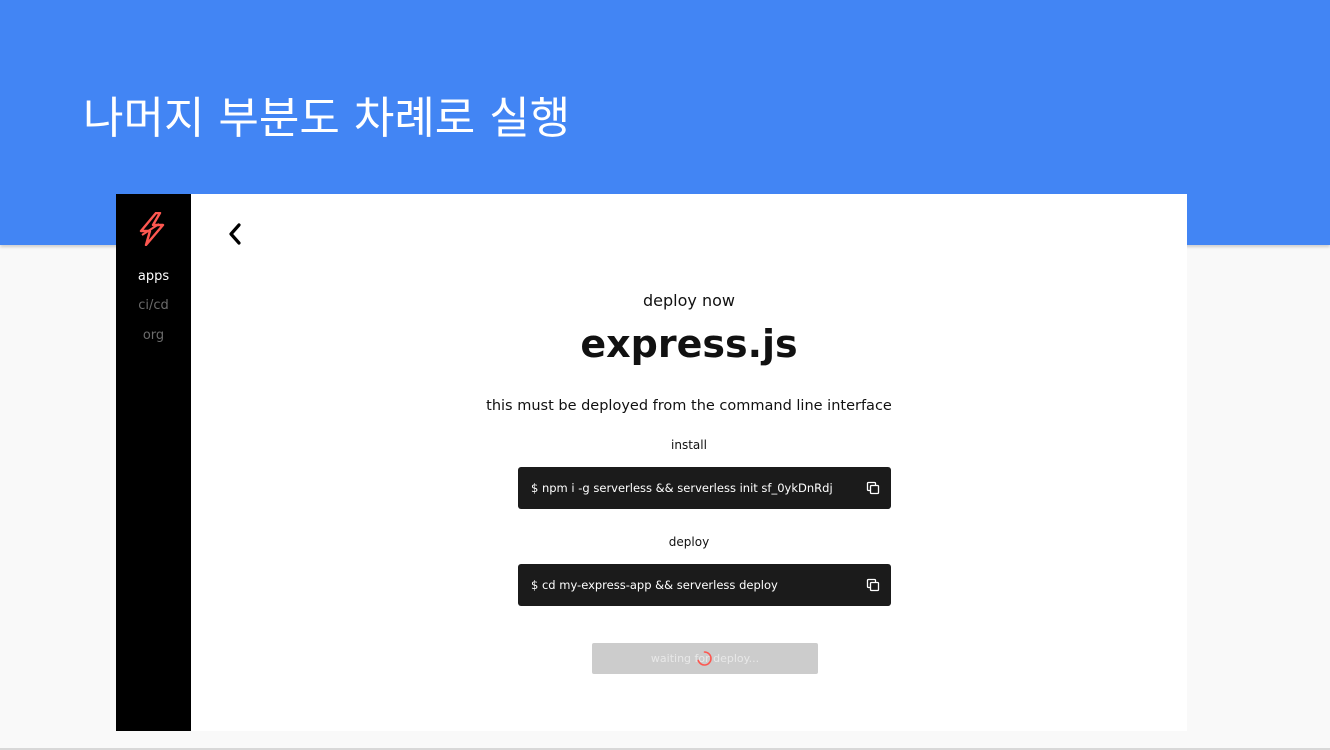 The height and width of the screenshot is (750, 1330). Describe the element at coordinates (654, 585) in the screenshot. I see `deploy-command-text: $ cd my-express-app && serverless deploy` at that location.